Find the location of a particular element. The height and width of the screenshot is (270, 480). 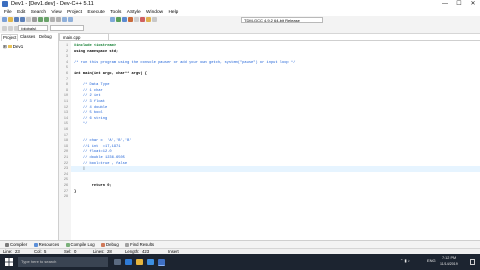

member-select is located at coordinates (67, 28).